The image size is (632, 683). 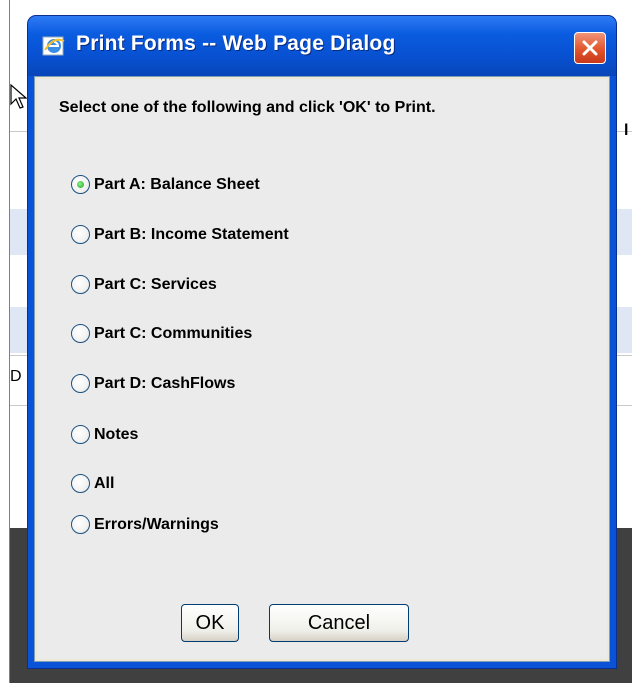 What do you see at coordinates (53, 46) in the screenshot?
I see `internet-explorer-icon` at bounding box center [53, 46].